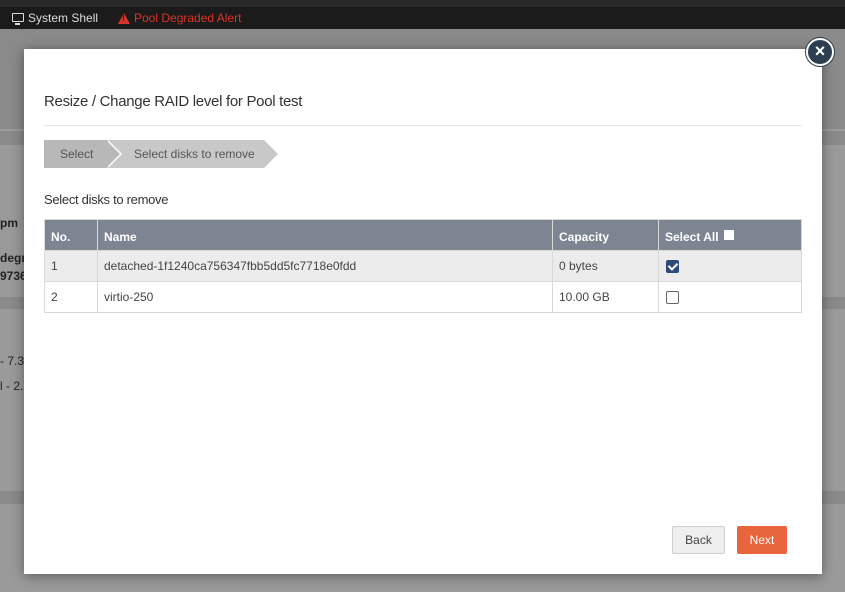  Describe the element at coordinates (12, 386) in the screenshot. I see `background-text: l - 2.` at that location.